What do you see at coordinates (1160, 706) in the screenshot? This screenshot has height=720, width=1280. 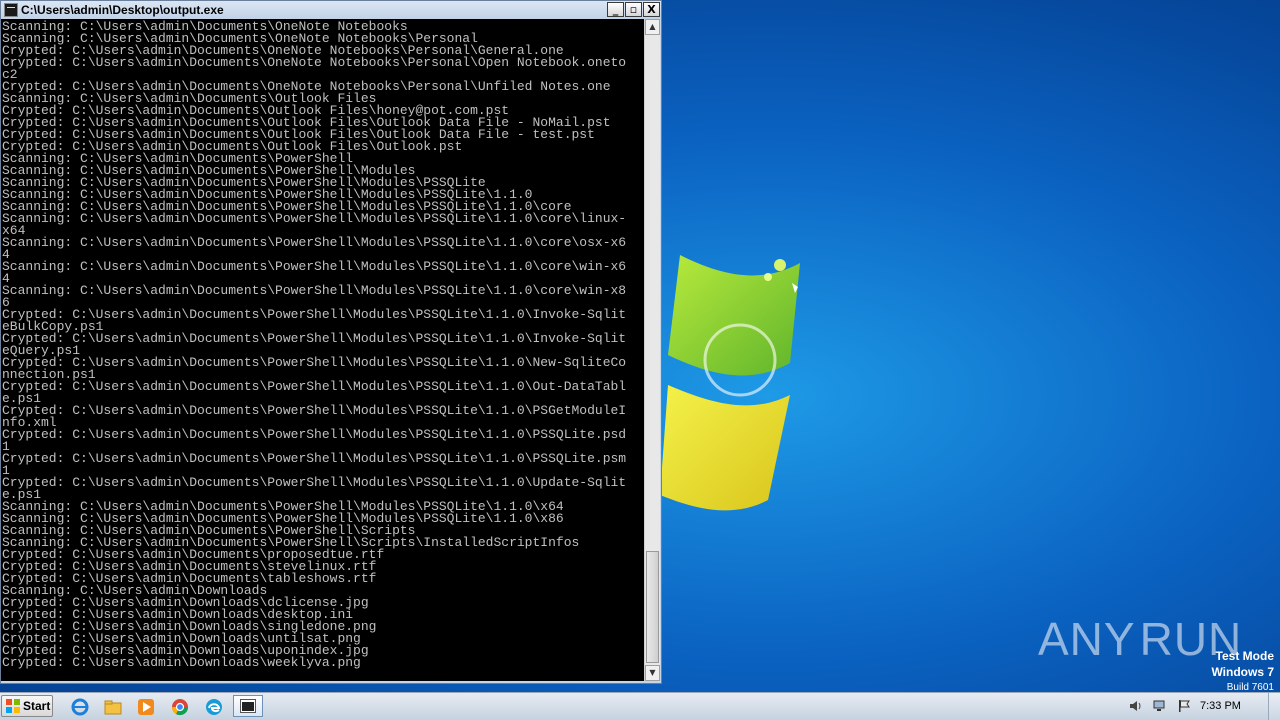 I see `network-icon` at bounding box center [1160, 706].